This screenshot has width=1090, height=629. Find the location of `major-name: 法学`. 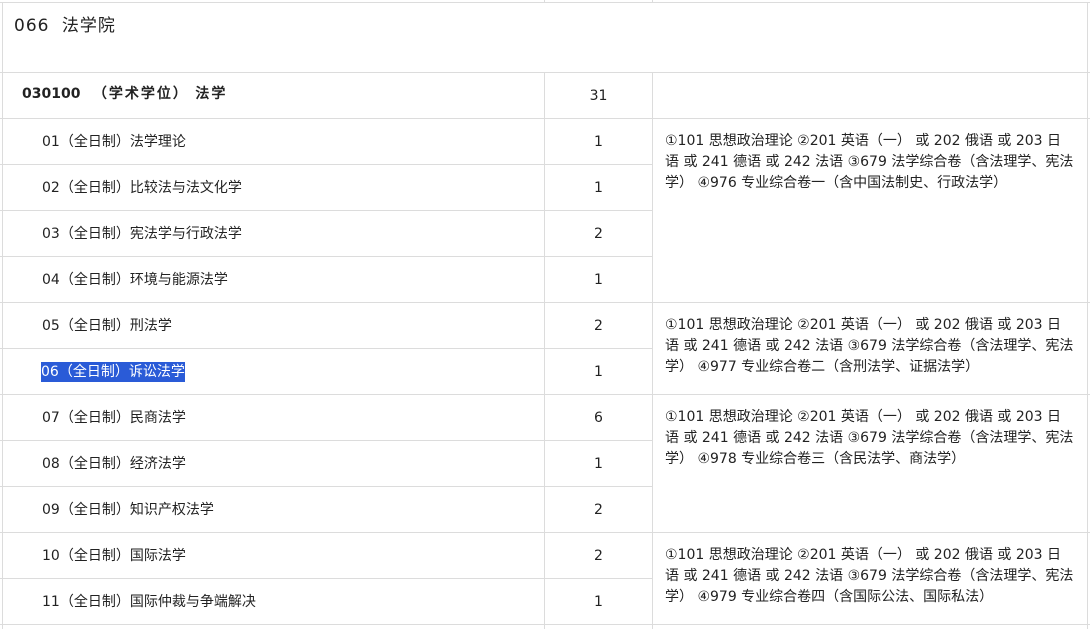

major-name: 法学 is located at coordinates (211, 94).